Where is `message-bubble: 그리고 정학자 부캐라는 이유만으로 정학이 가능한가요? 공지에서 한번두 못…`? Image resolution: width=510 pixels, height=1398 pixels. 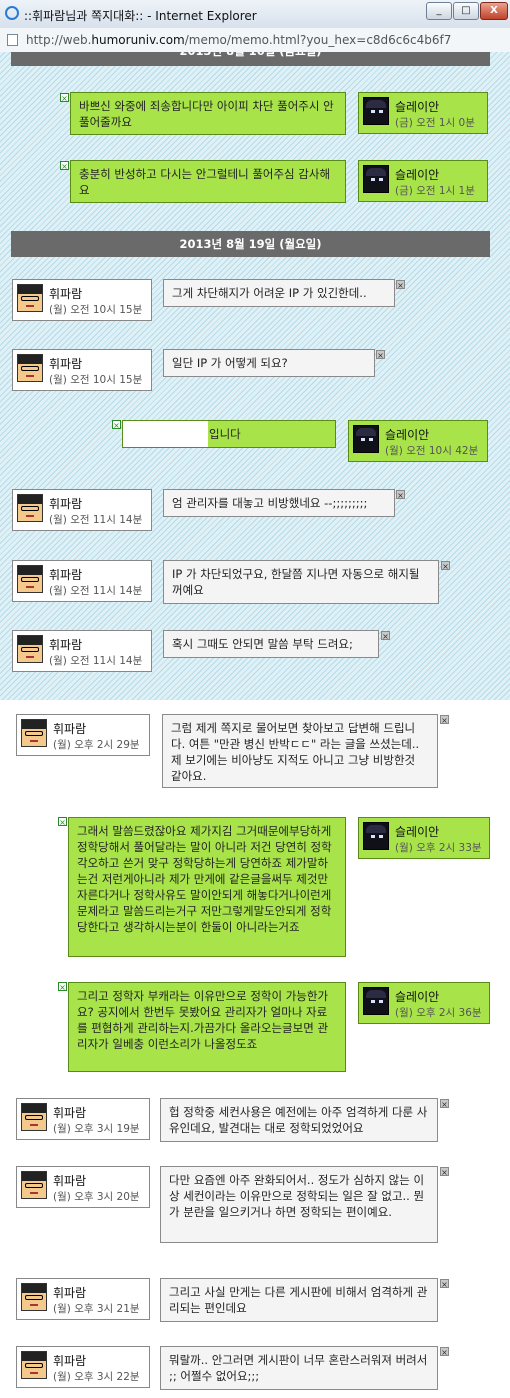 message-bubble: 그리고 정학자 부캐라는 이유만으로 정학이 가능한가요? 공지에서 한번두 못… is located at coordinates (207, 1027).